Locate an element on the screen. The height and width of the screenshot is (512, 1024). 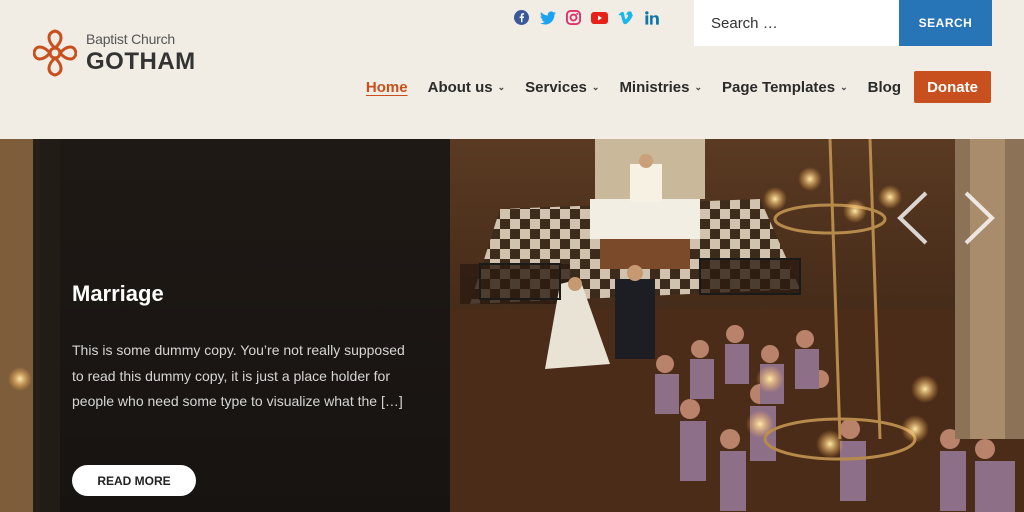
nav-services: Services ⌄ is located at coordinates (562, 87).